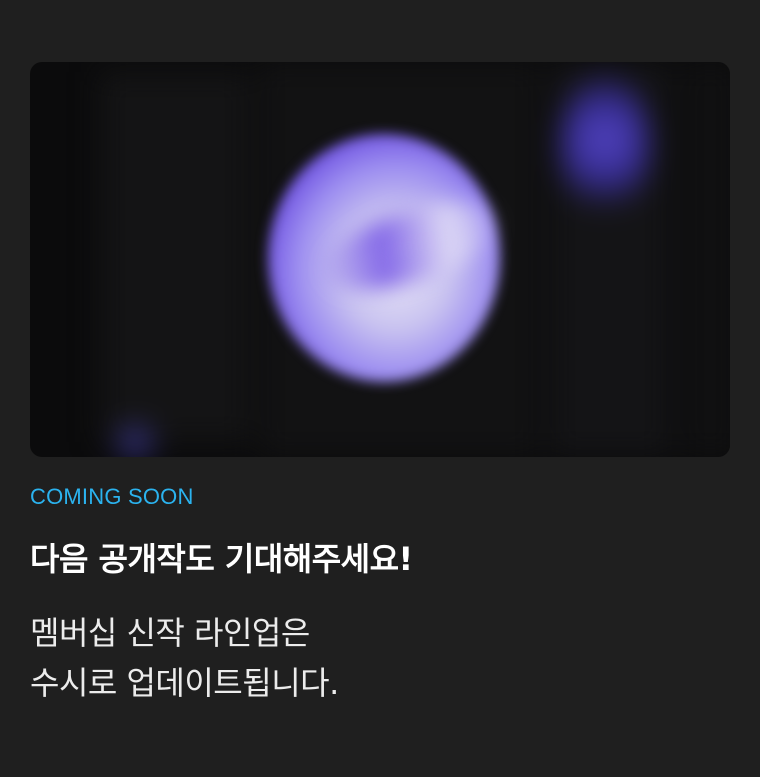 This screenshot has height=777, width=760. Describe the element at coordinates (112, 496) in the screenshot. I see `coming-soon-label: COMING SOON` at that location.